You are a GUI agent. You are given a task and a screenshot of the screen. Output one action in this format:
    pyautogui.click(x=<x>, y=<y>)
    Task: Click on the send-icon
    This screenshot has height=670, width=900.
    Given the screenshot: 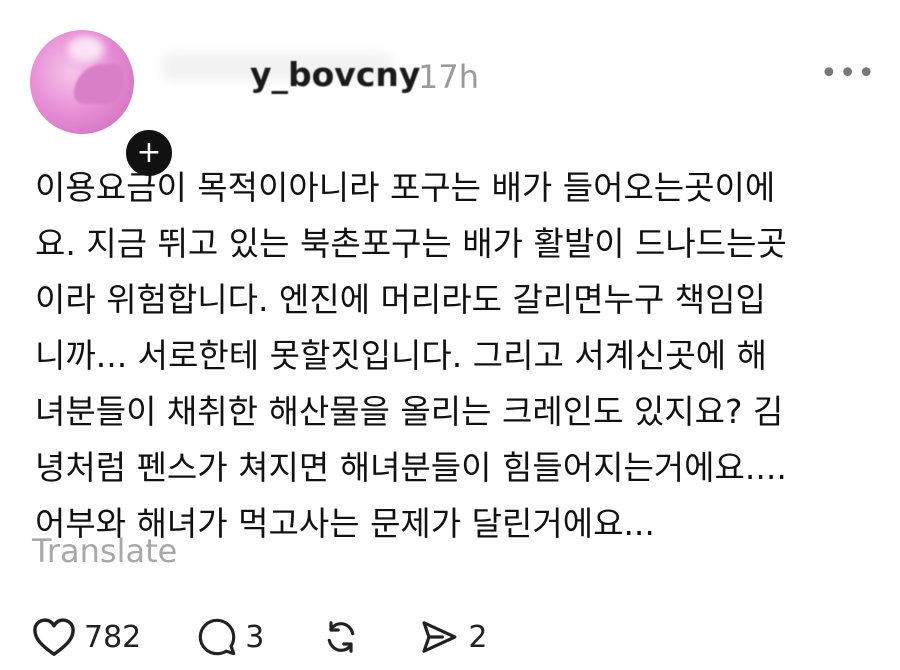 What is the action you would take?
    pyautogui.click(x=439, y=637)
    